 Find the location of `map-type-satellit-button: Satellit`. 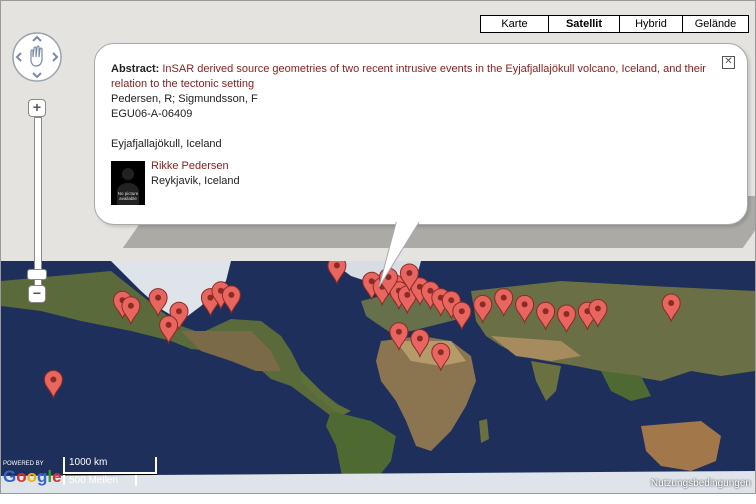

map-type-satellit-button: Satellit is located at coordinates (584, 24).